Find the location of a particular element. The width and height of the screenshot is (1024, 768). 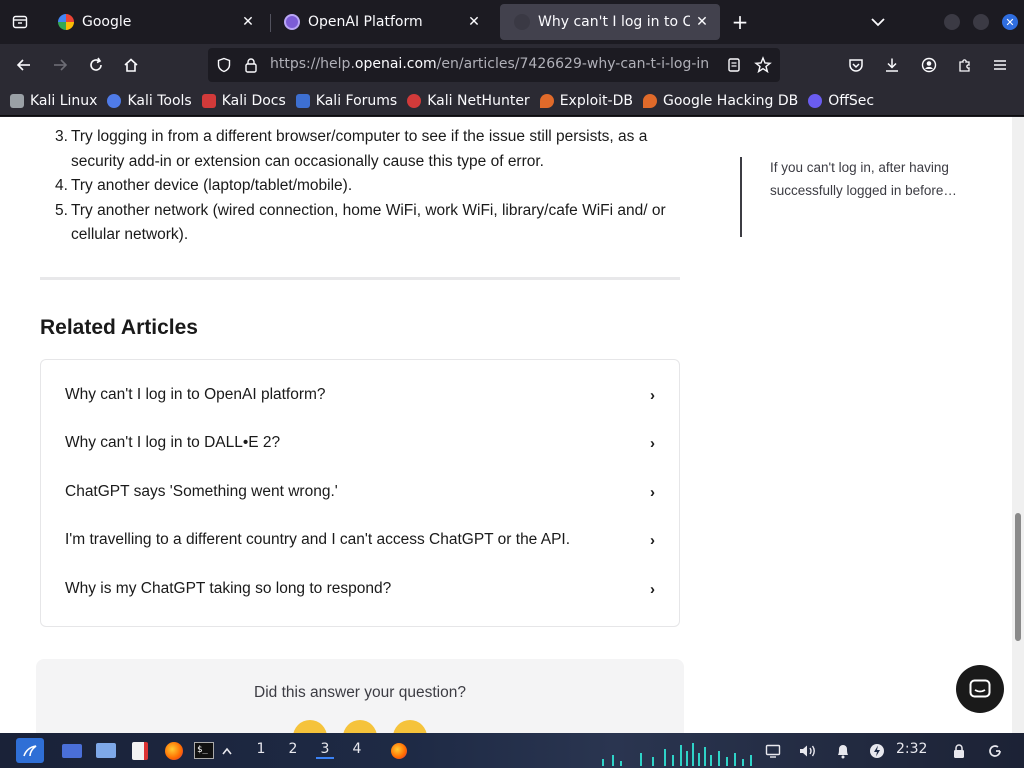

step-number: 5. is located at coordinates (61, 210).